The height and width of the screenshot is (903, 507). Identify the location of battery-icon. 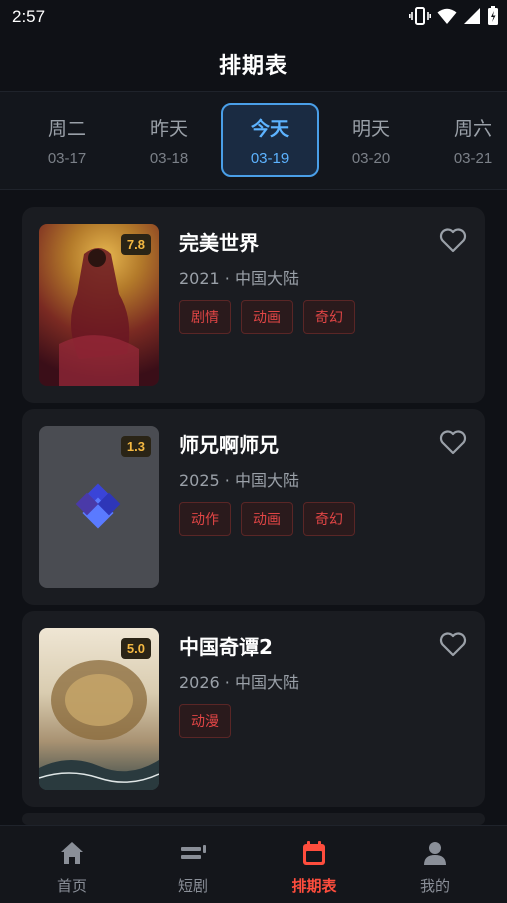
(493, 15).